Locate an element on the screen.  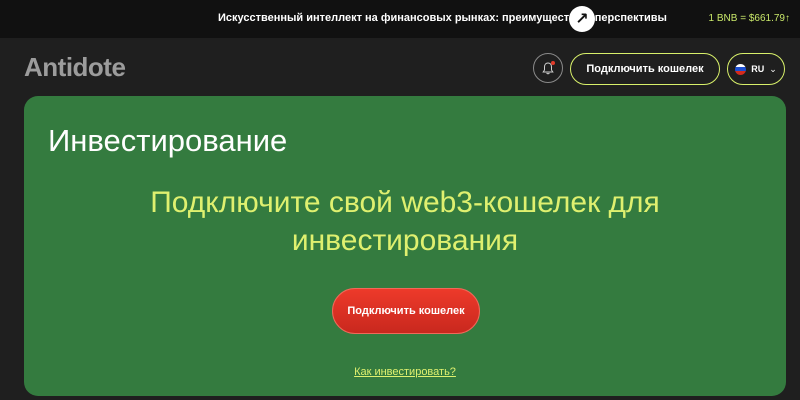
language-code: RU is located at coordinates (758, 69).